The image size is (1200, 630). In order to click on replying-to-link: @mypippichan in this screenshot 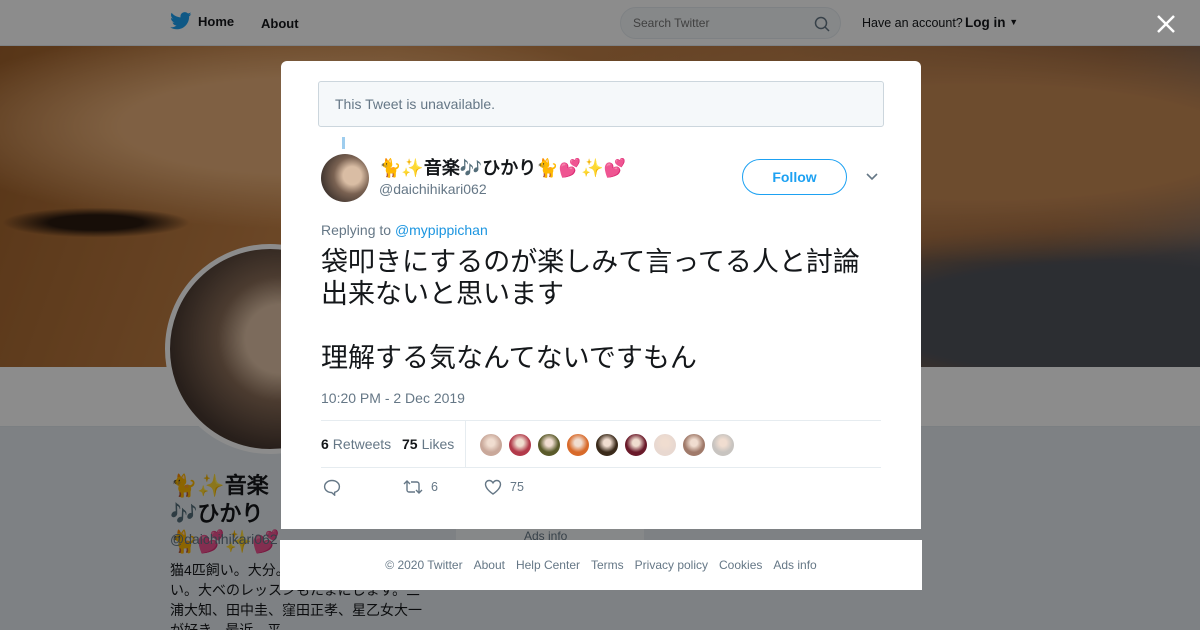, I will do `click(441, 230)`.